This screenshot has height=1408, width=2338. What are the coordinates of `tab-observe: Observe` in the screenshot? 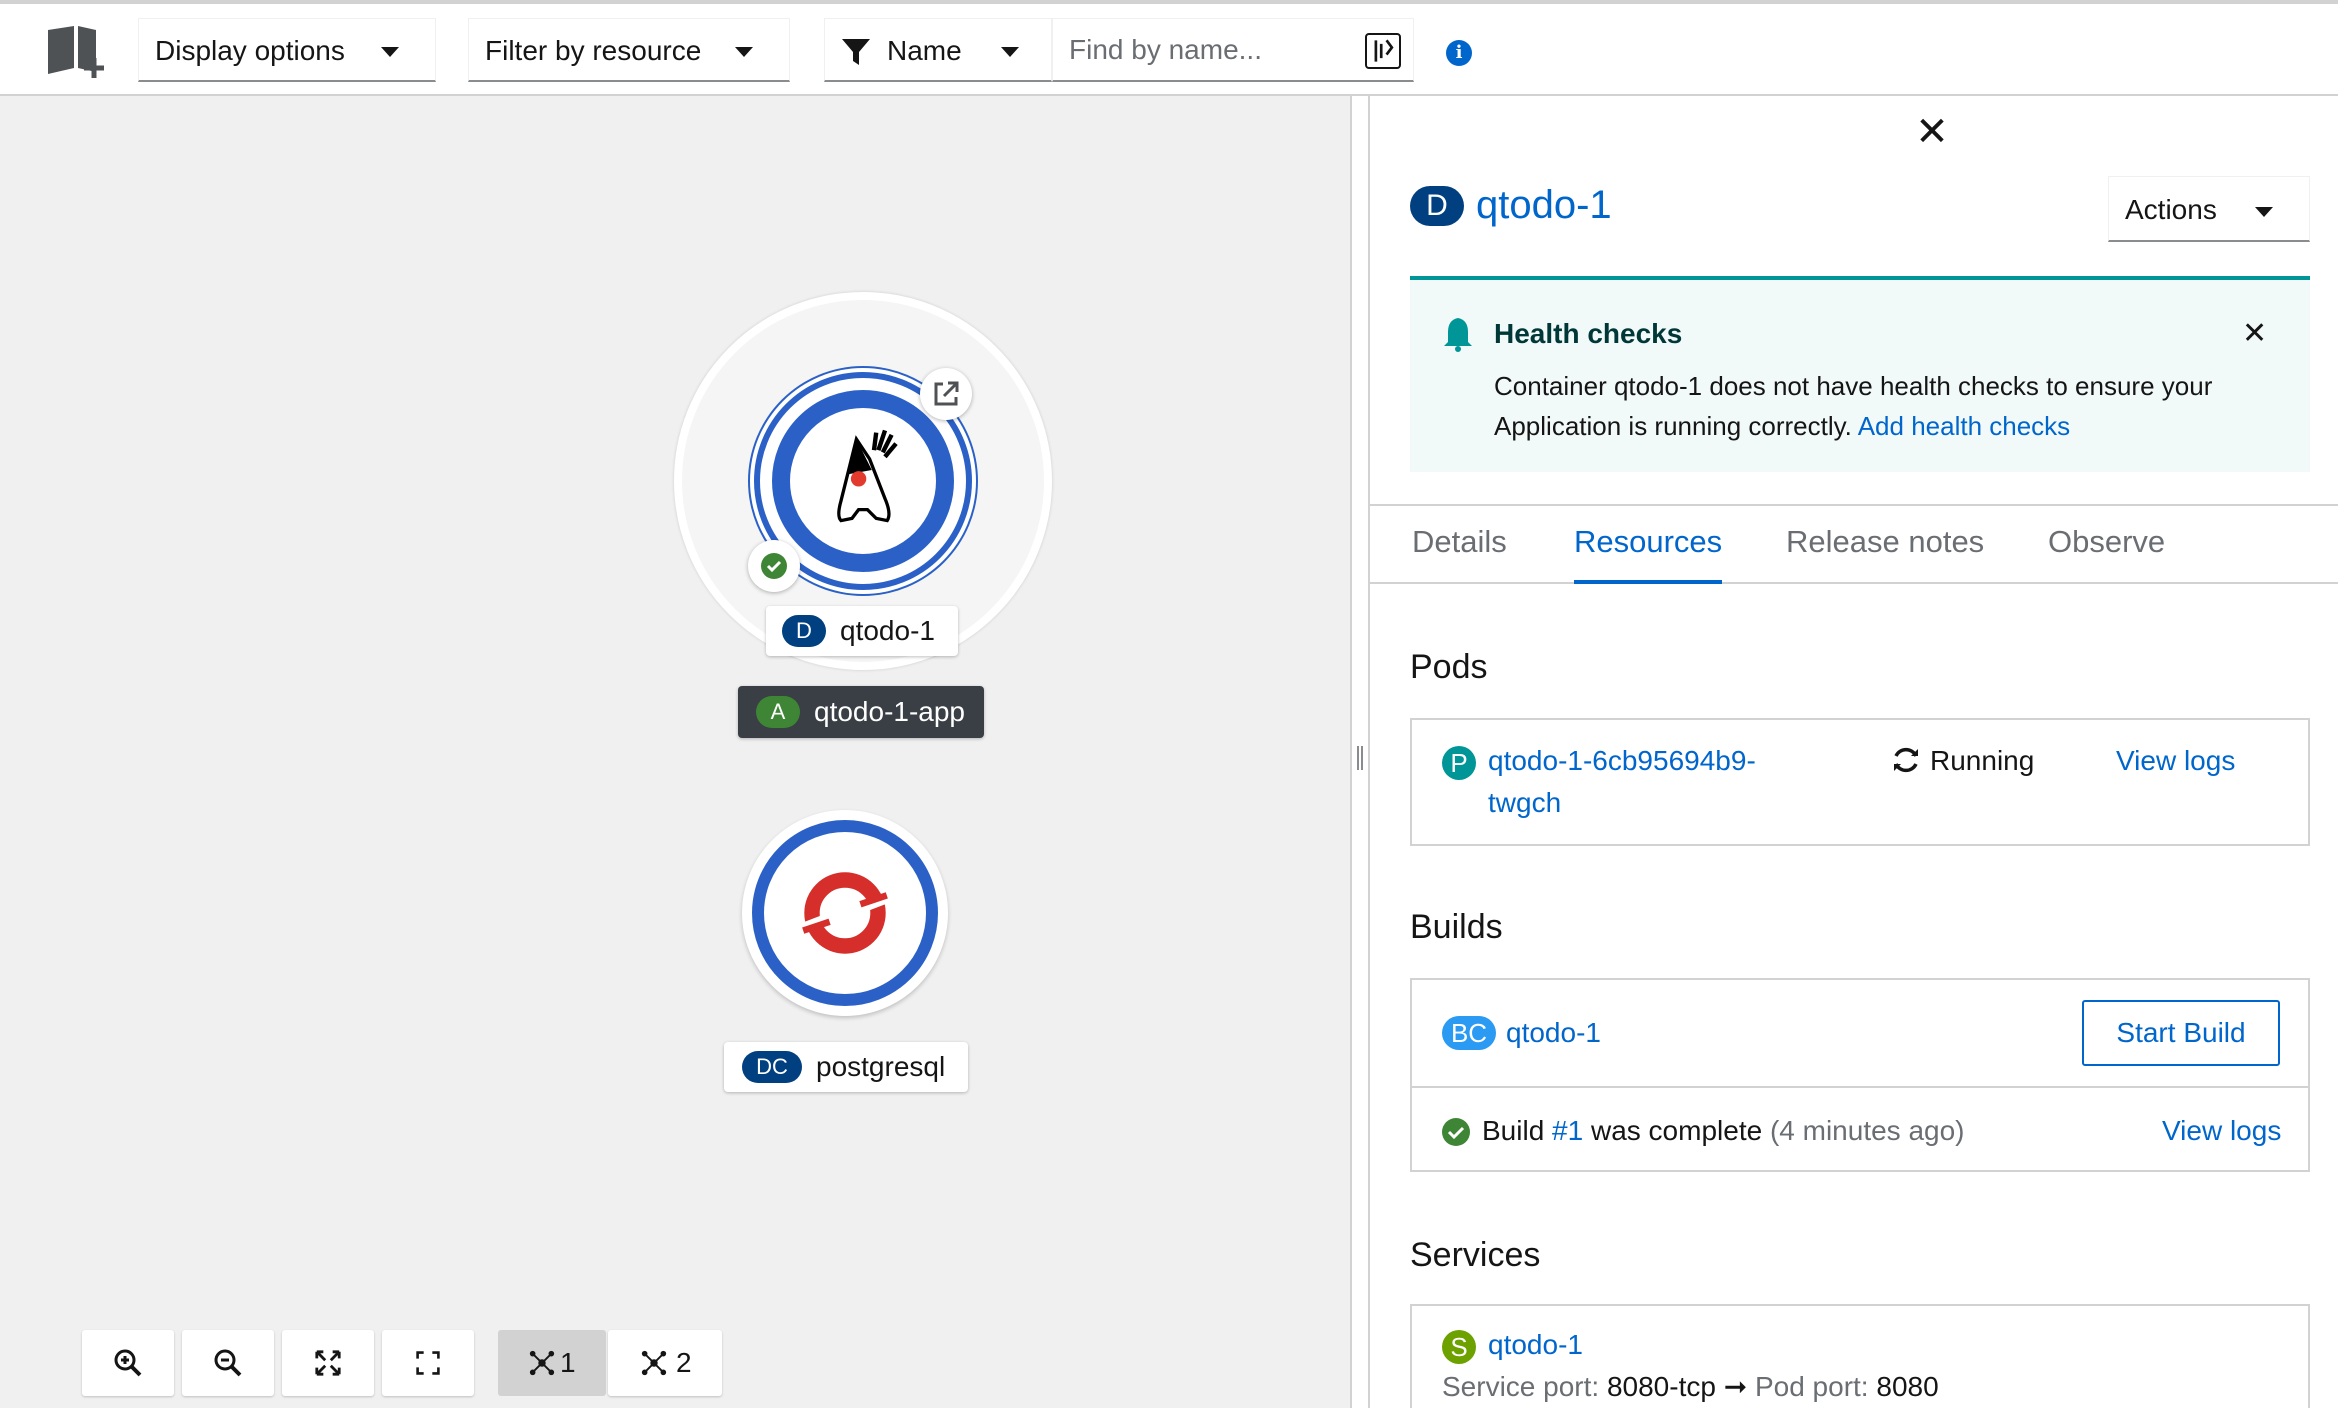 It's located at (2106, 554).